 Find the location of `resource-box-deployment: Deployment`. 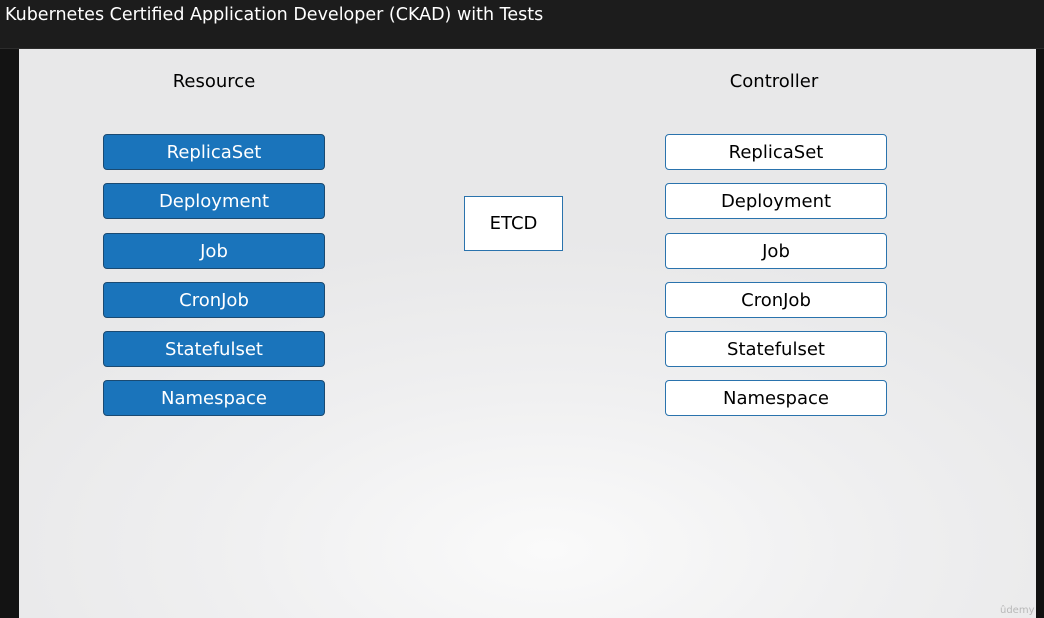

resource-box-deployment: Deployment is located at coordinates (214, 201).